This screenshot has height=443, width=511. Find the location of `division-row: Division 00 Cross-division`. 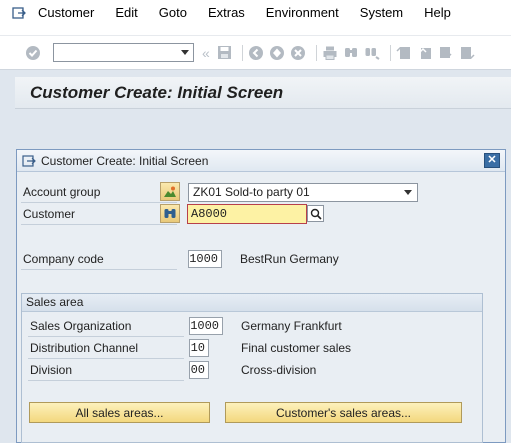

division-row: Division 00 Cross-division is located at coordinates (252, 370).